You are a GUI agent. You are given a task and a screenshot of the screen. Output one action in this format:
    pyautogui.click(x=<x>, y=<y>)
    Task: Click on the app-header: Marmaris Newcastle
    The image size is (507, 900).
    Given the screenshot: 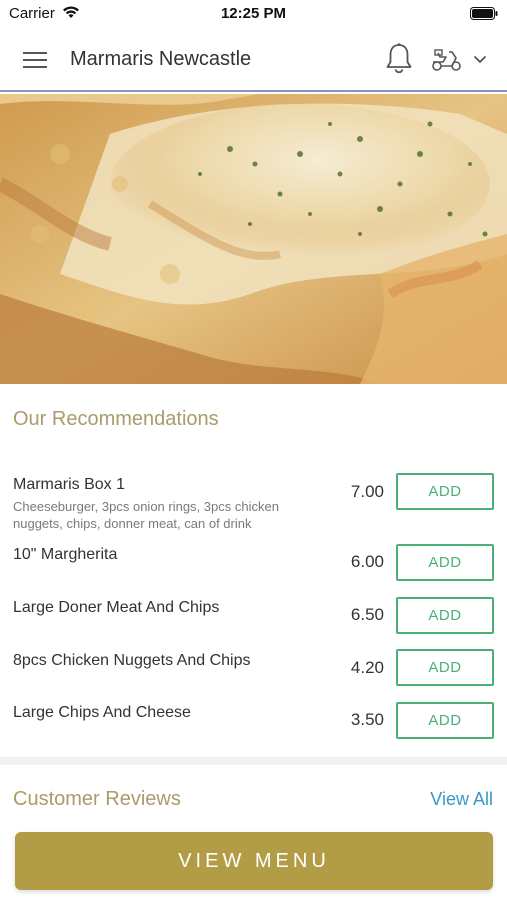 What is the action you would take?
    pyautogui.click(x=253, y=60)
    